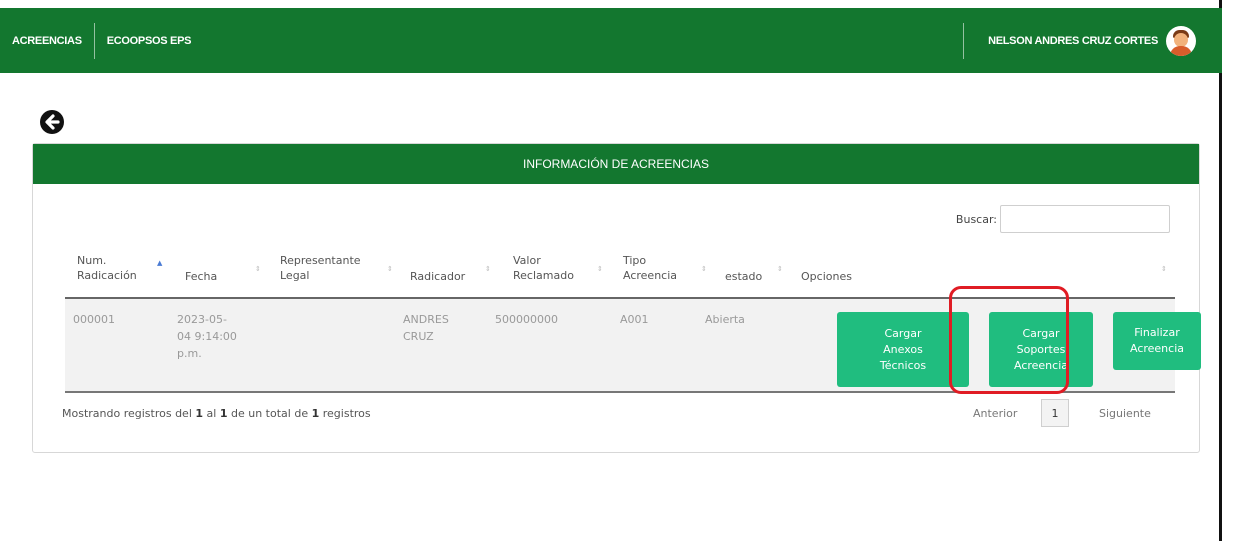  Describe the element at coordinates (107, 275) in the screenshot. I see `col-label: Radicación` at that location.